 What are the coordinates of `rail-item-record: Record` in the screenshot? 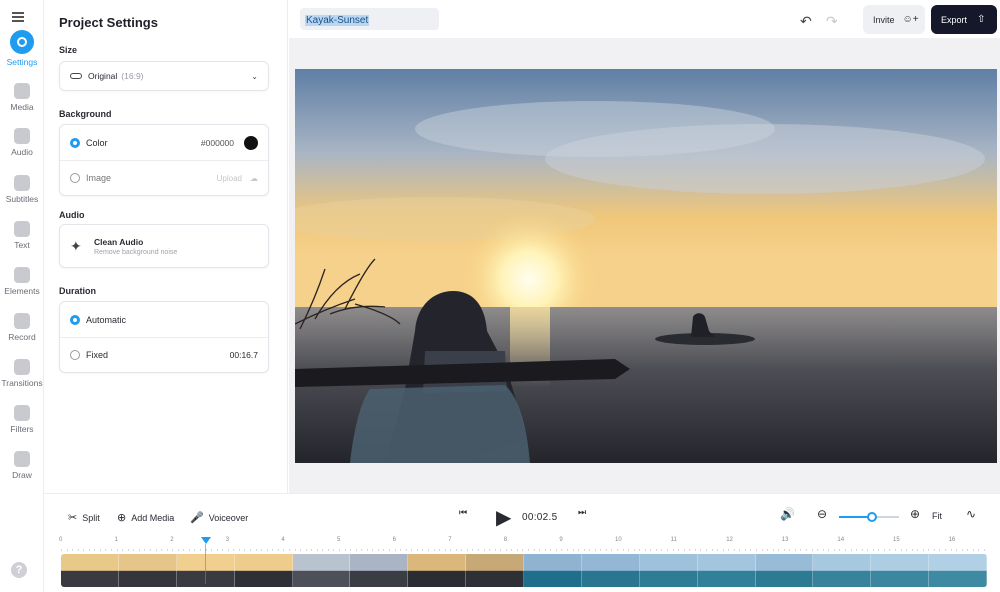 It's located at (22, 327).